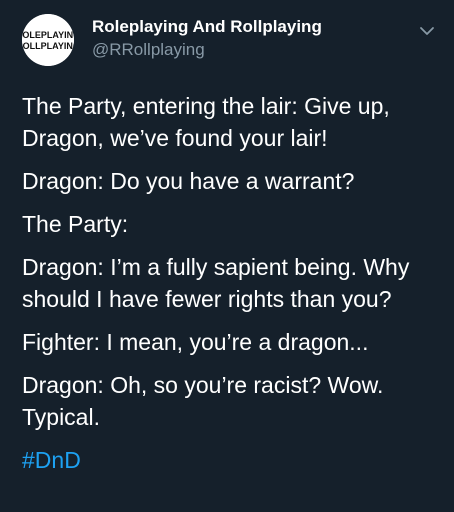 This screenshot has height=512, width=454. I want to click on avatar: ROLEPLAYING ROLLPLAYING, so click(48, 40).